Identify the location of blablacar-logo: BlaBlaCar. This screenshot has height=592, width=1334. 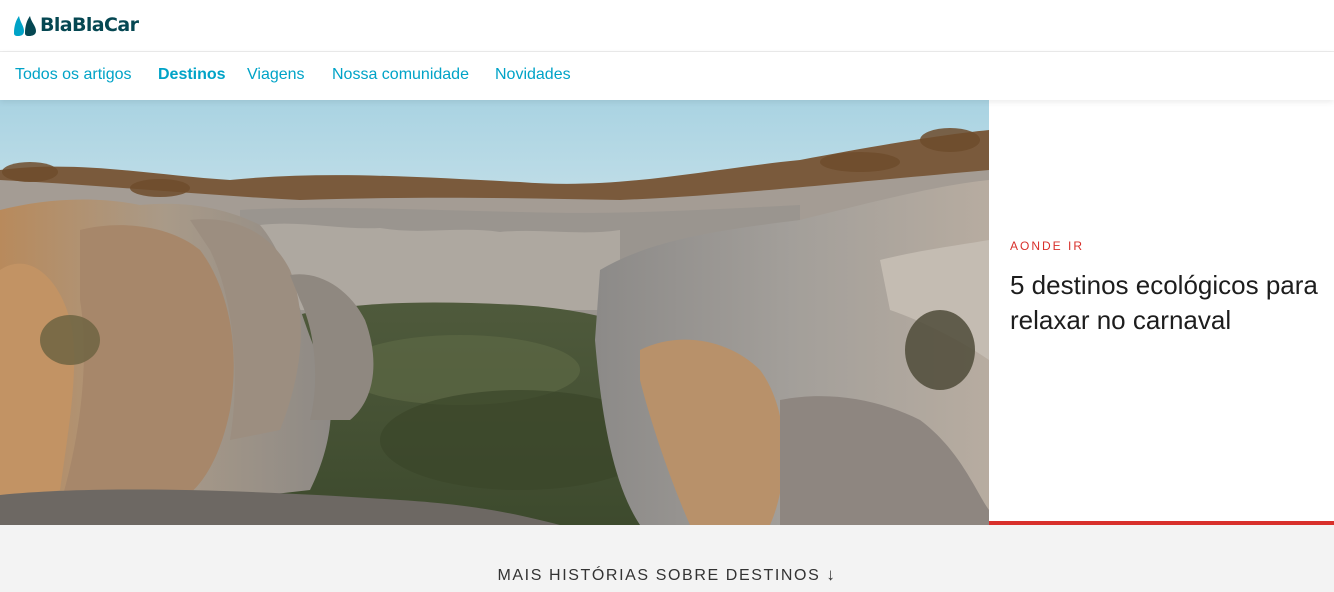
(75, 25).